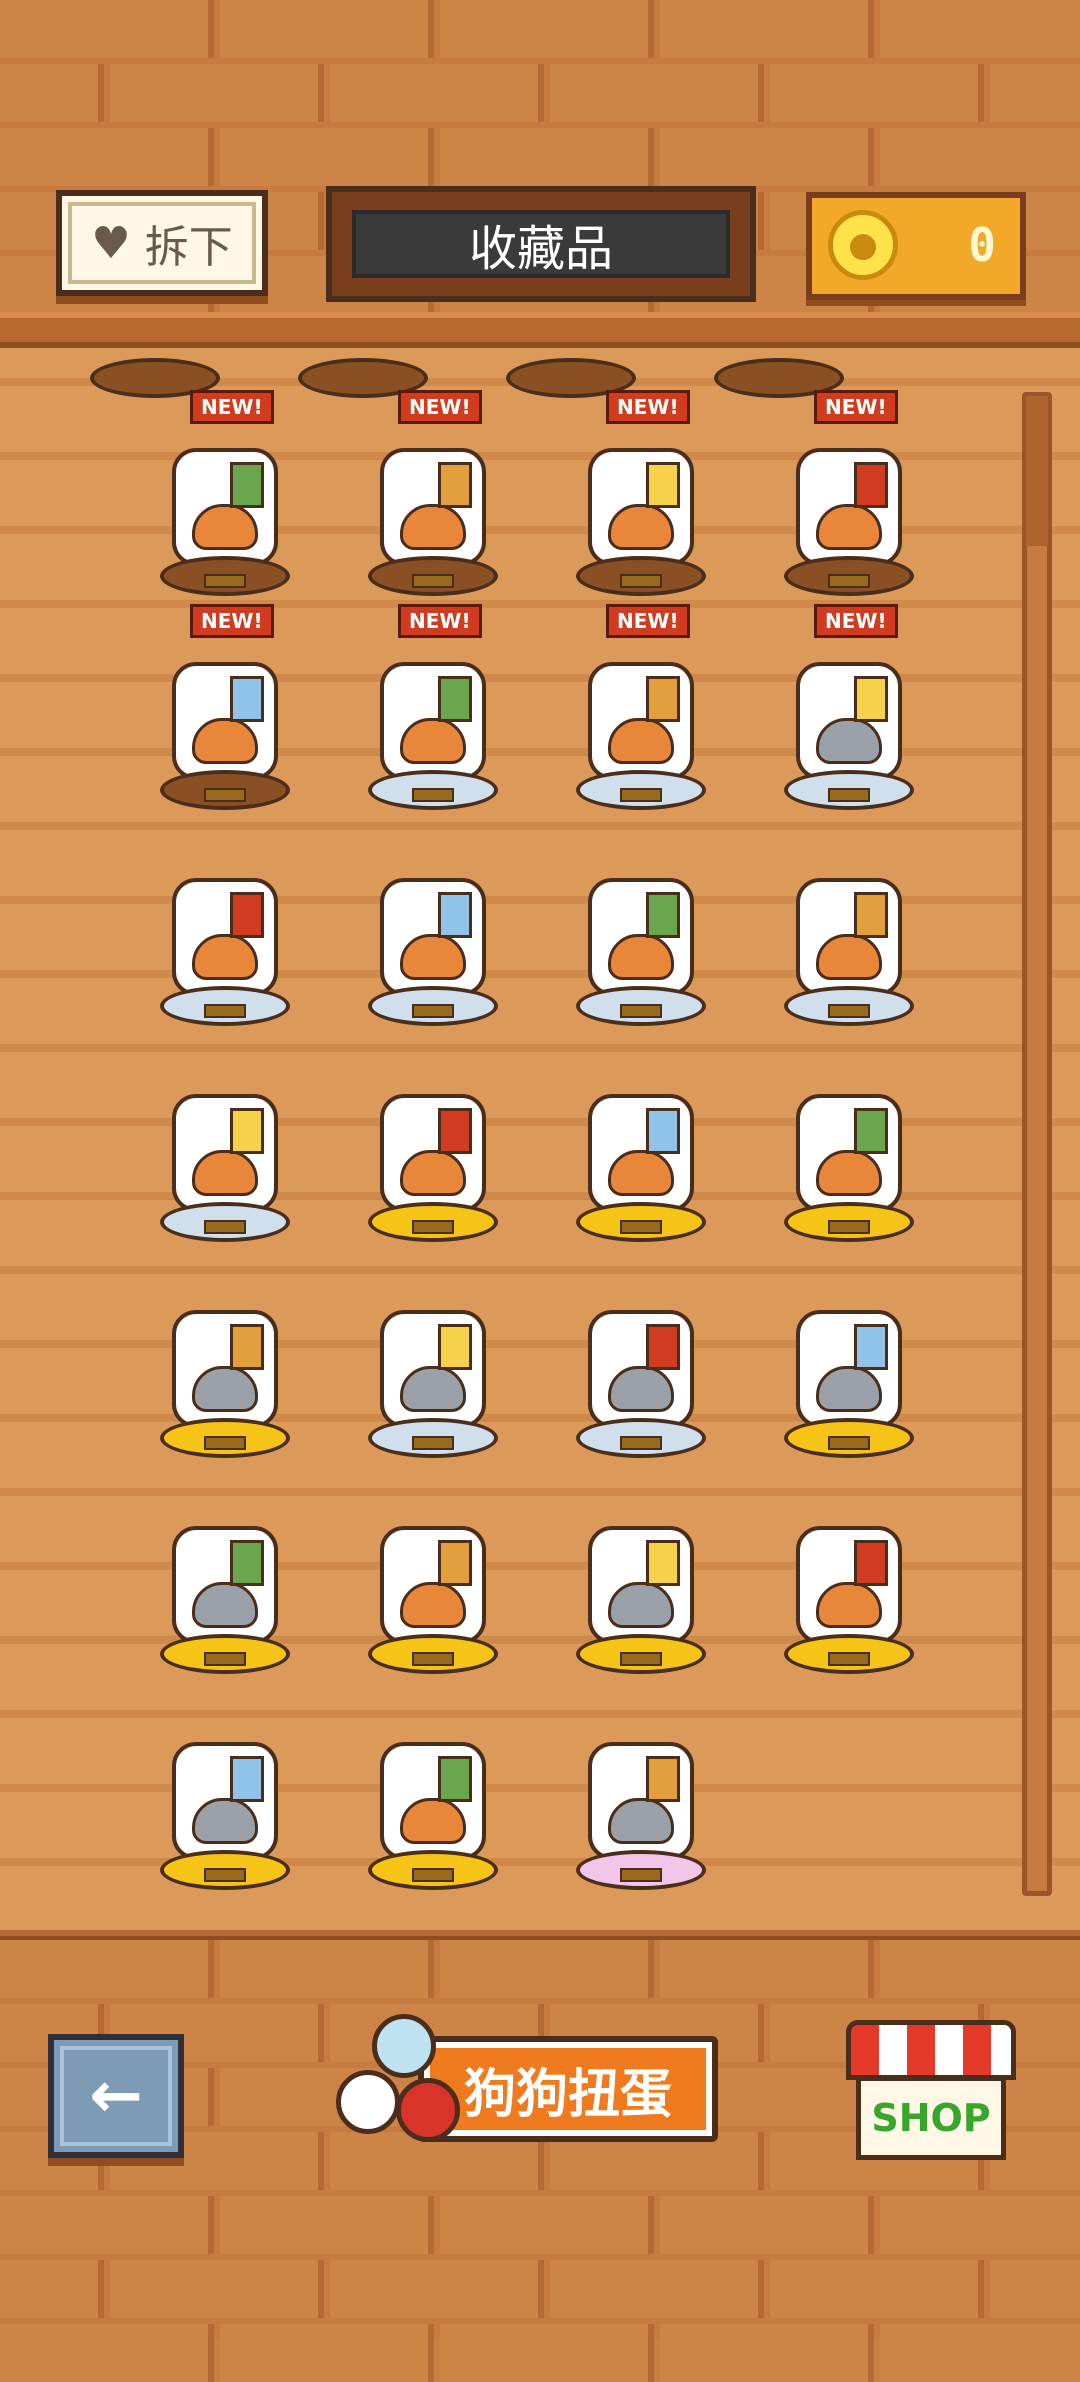 The image size is (1080, 2382). I want to click on collection-item-dog-with-hat: NEW!, so click(849, 493).